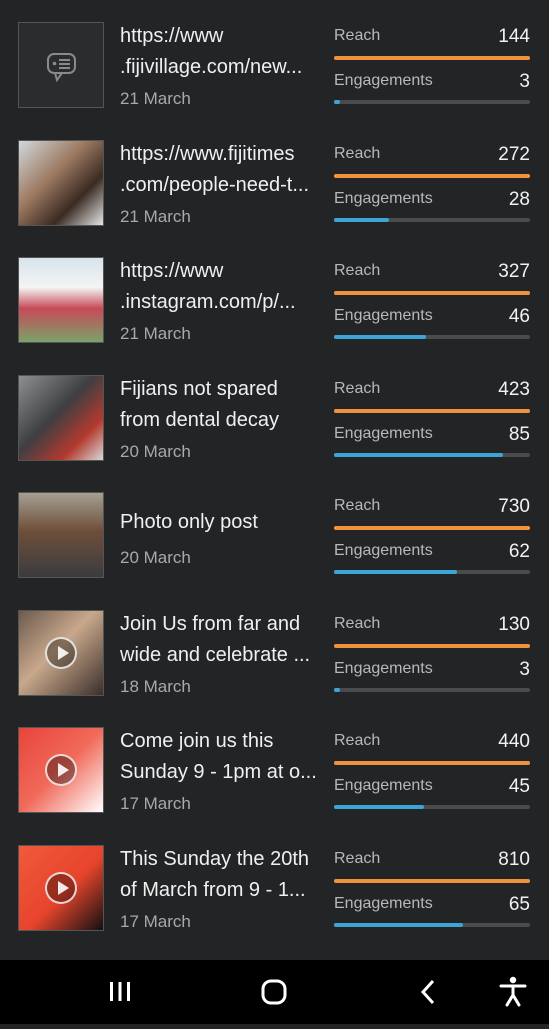 The image size is (549, 1029). What do you see at coordinates (61, 68) in the screenshot?
I see `message-placeholder-icon` at bounding box center [61, 68].